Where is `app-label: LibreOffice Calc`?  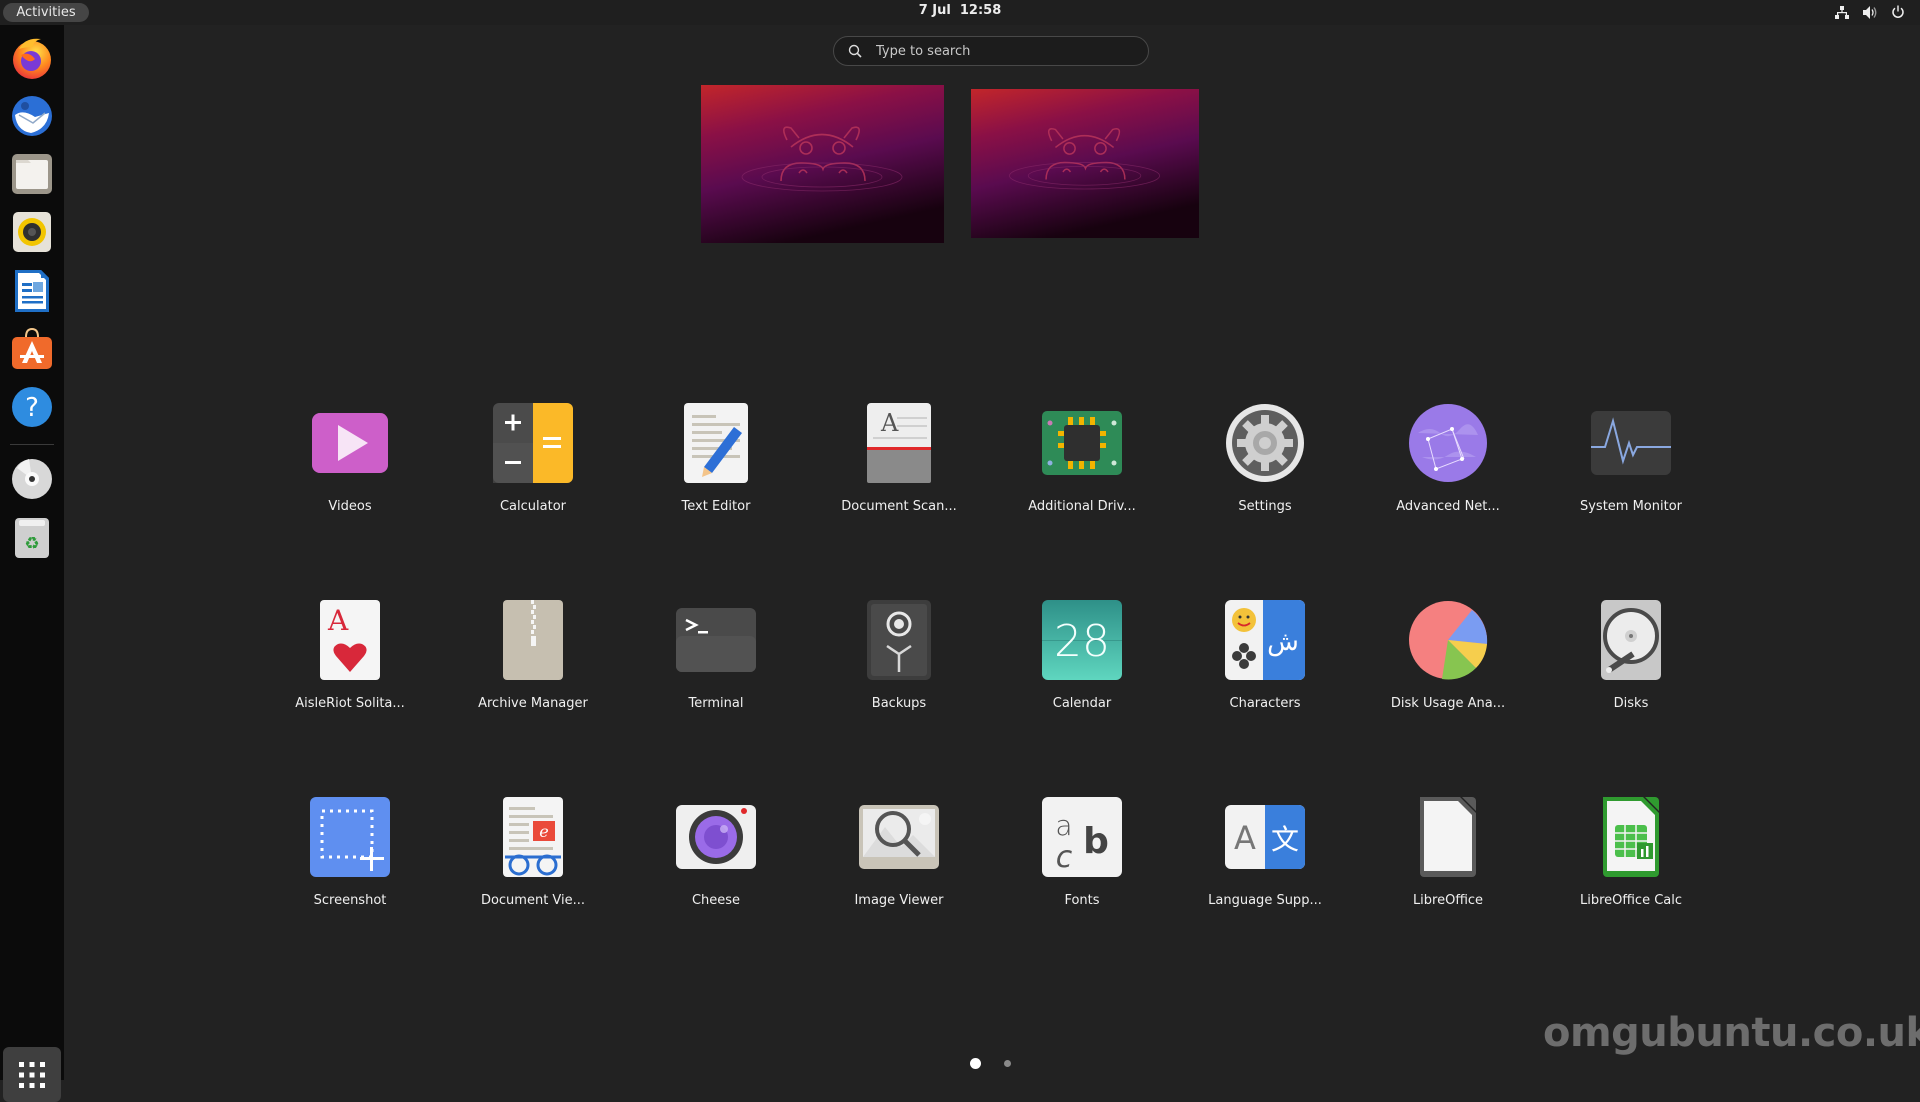 app-label: LibreOffice Calc is located at coordinates (1631, 900).